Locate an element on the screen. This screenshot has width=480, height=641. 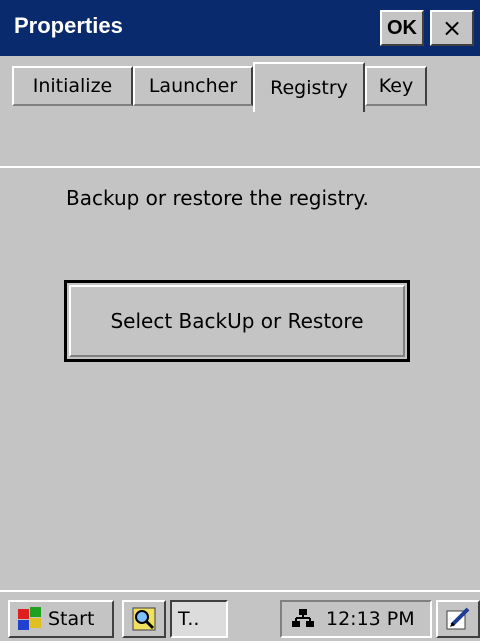
select-backup-restore-button: Select BackUp or Restore is located at coordinates (237, 321).